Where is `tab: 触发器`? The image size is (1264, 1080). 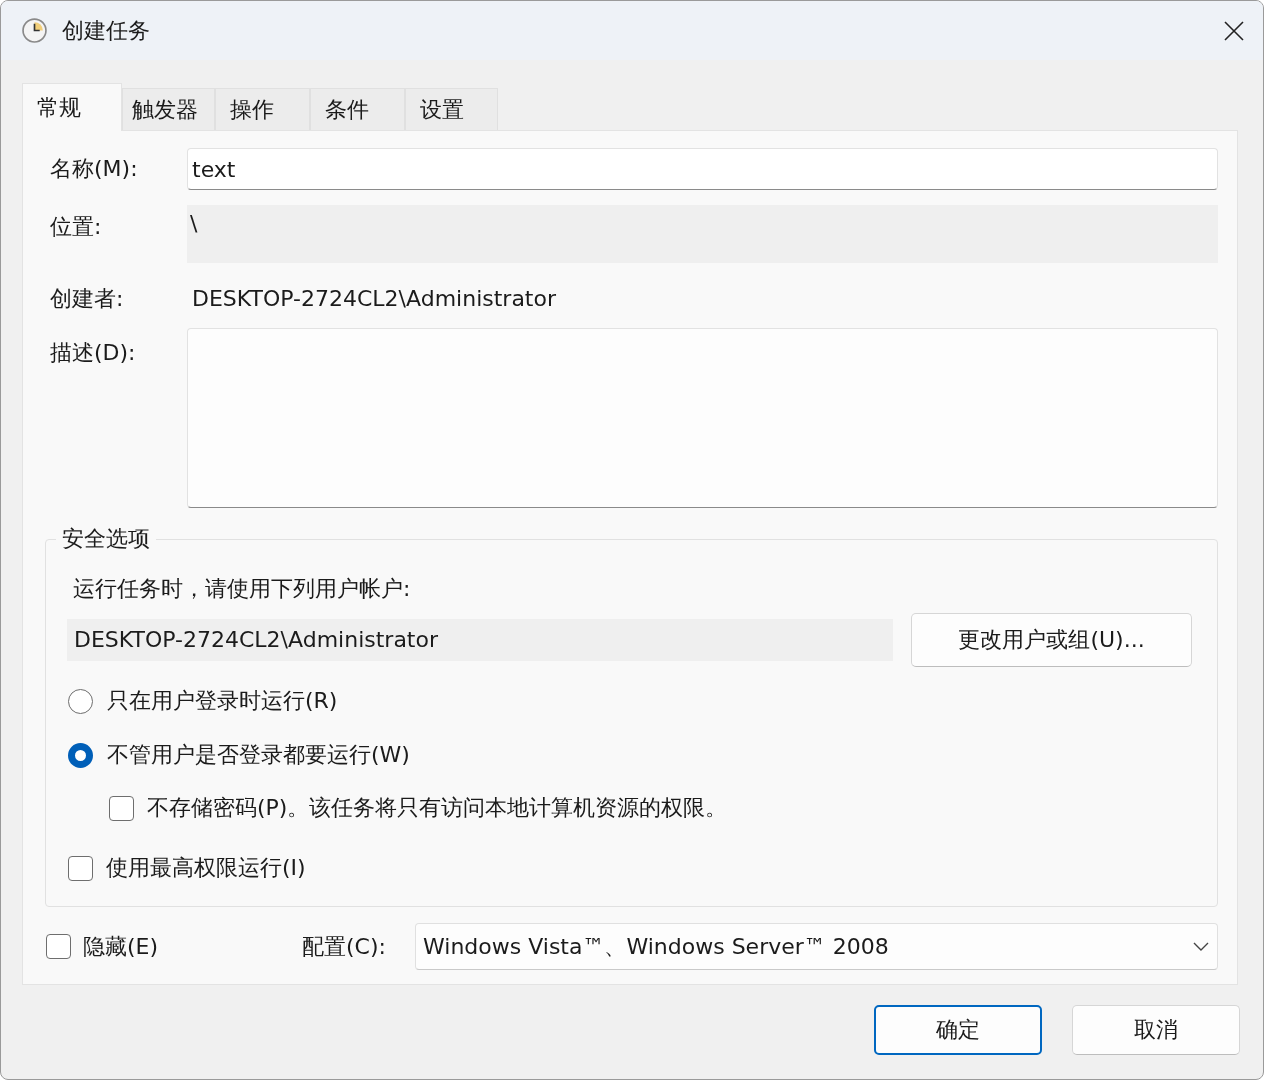
tab: 触发器 is located at coordinates (168, 109).